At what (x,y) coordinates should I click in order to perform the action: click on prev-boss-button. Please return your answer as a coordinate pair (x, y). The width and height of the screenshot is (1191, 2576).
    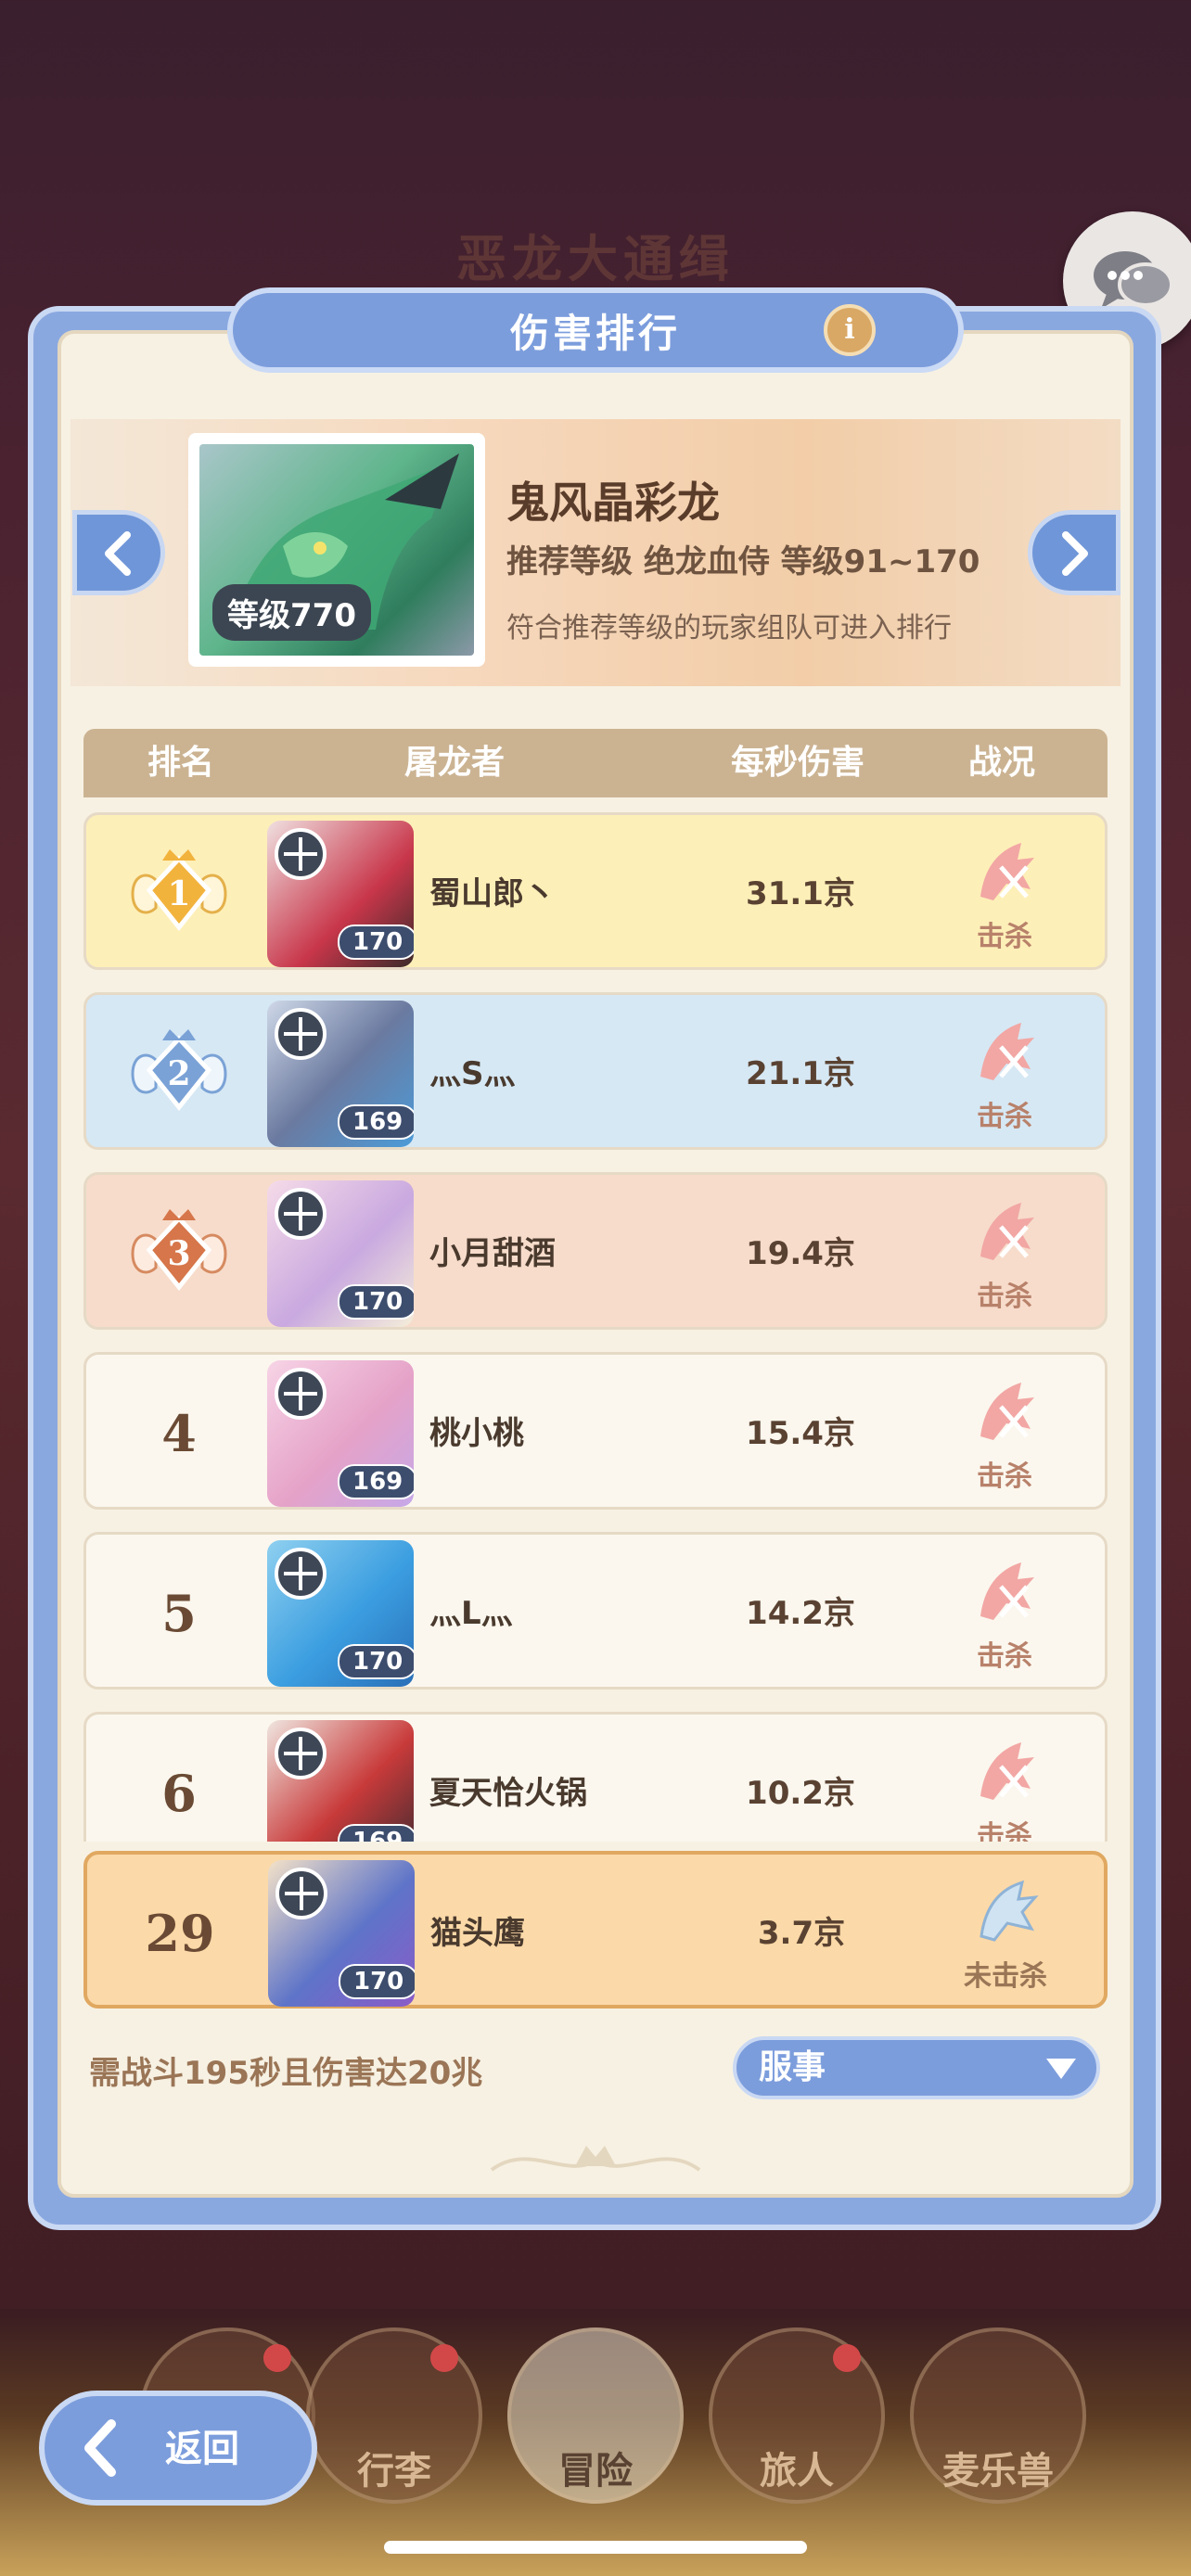
    Looking at the image, I should click on (118, 552).